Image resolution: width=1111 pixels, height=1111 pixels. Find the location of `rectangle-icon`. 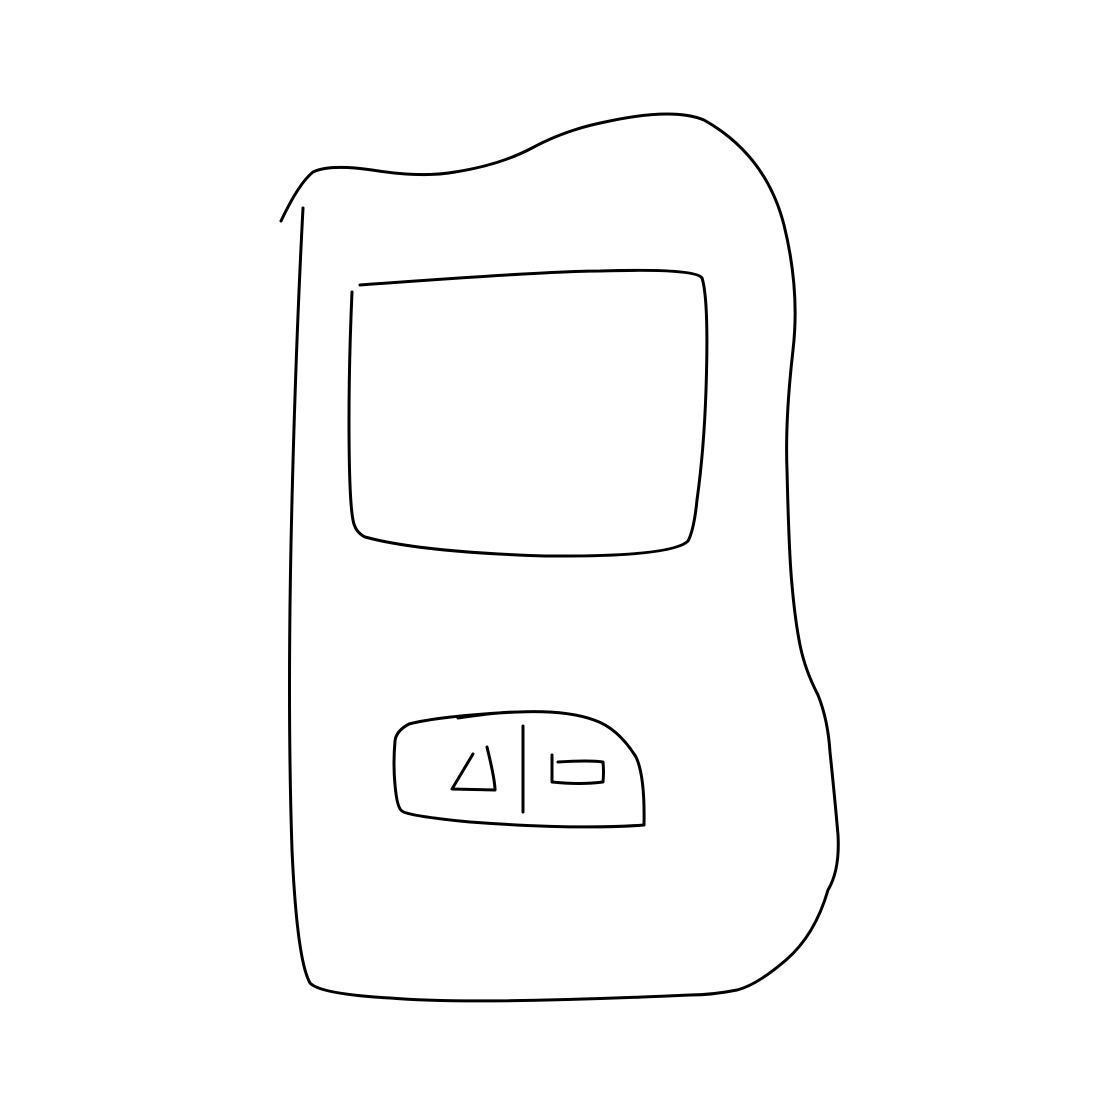

rectangle-icon is located at coordinates (577, 769).